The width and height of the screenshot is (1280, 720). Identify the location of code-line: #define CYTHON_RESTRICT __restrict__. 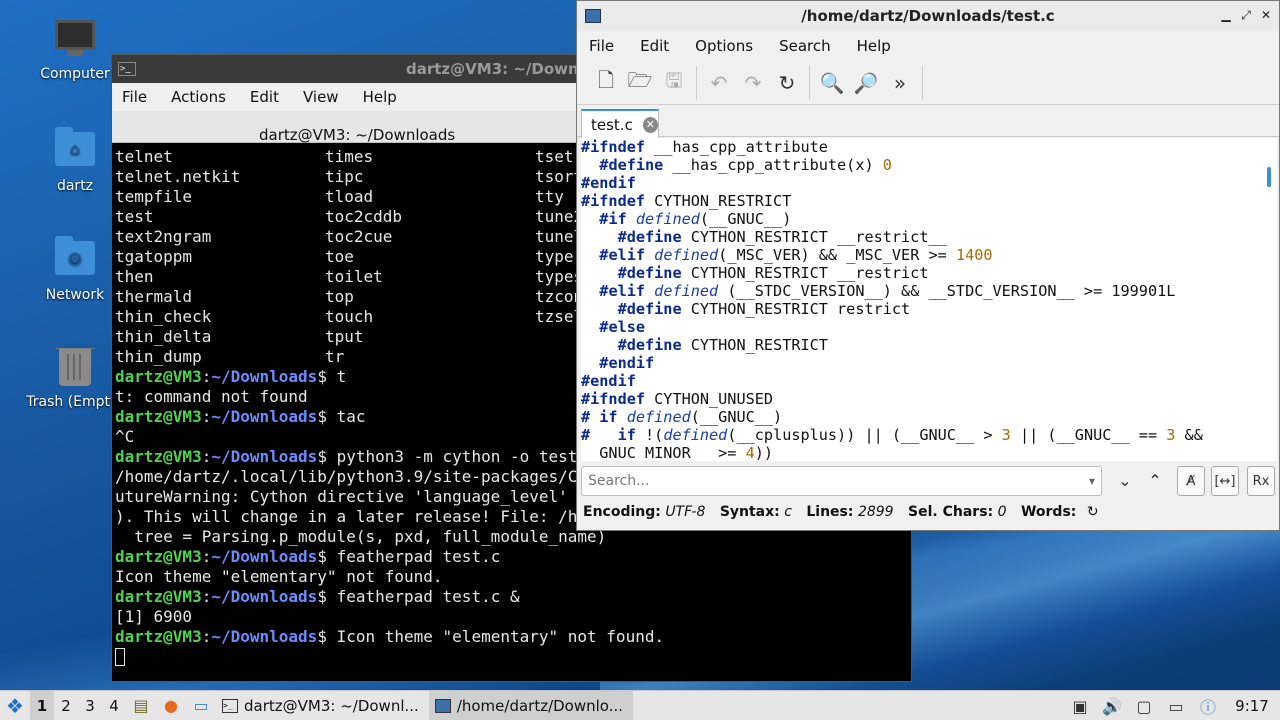
(922, 237).